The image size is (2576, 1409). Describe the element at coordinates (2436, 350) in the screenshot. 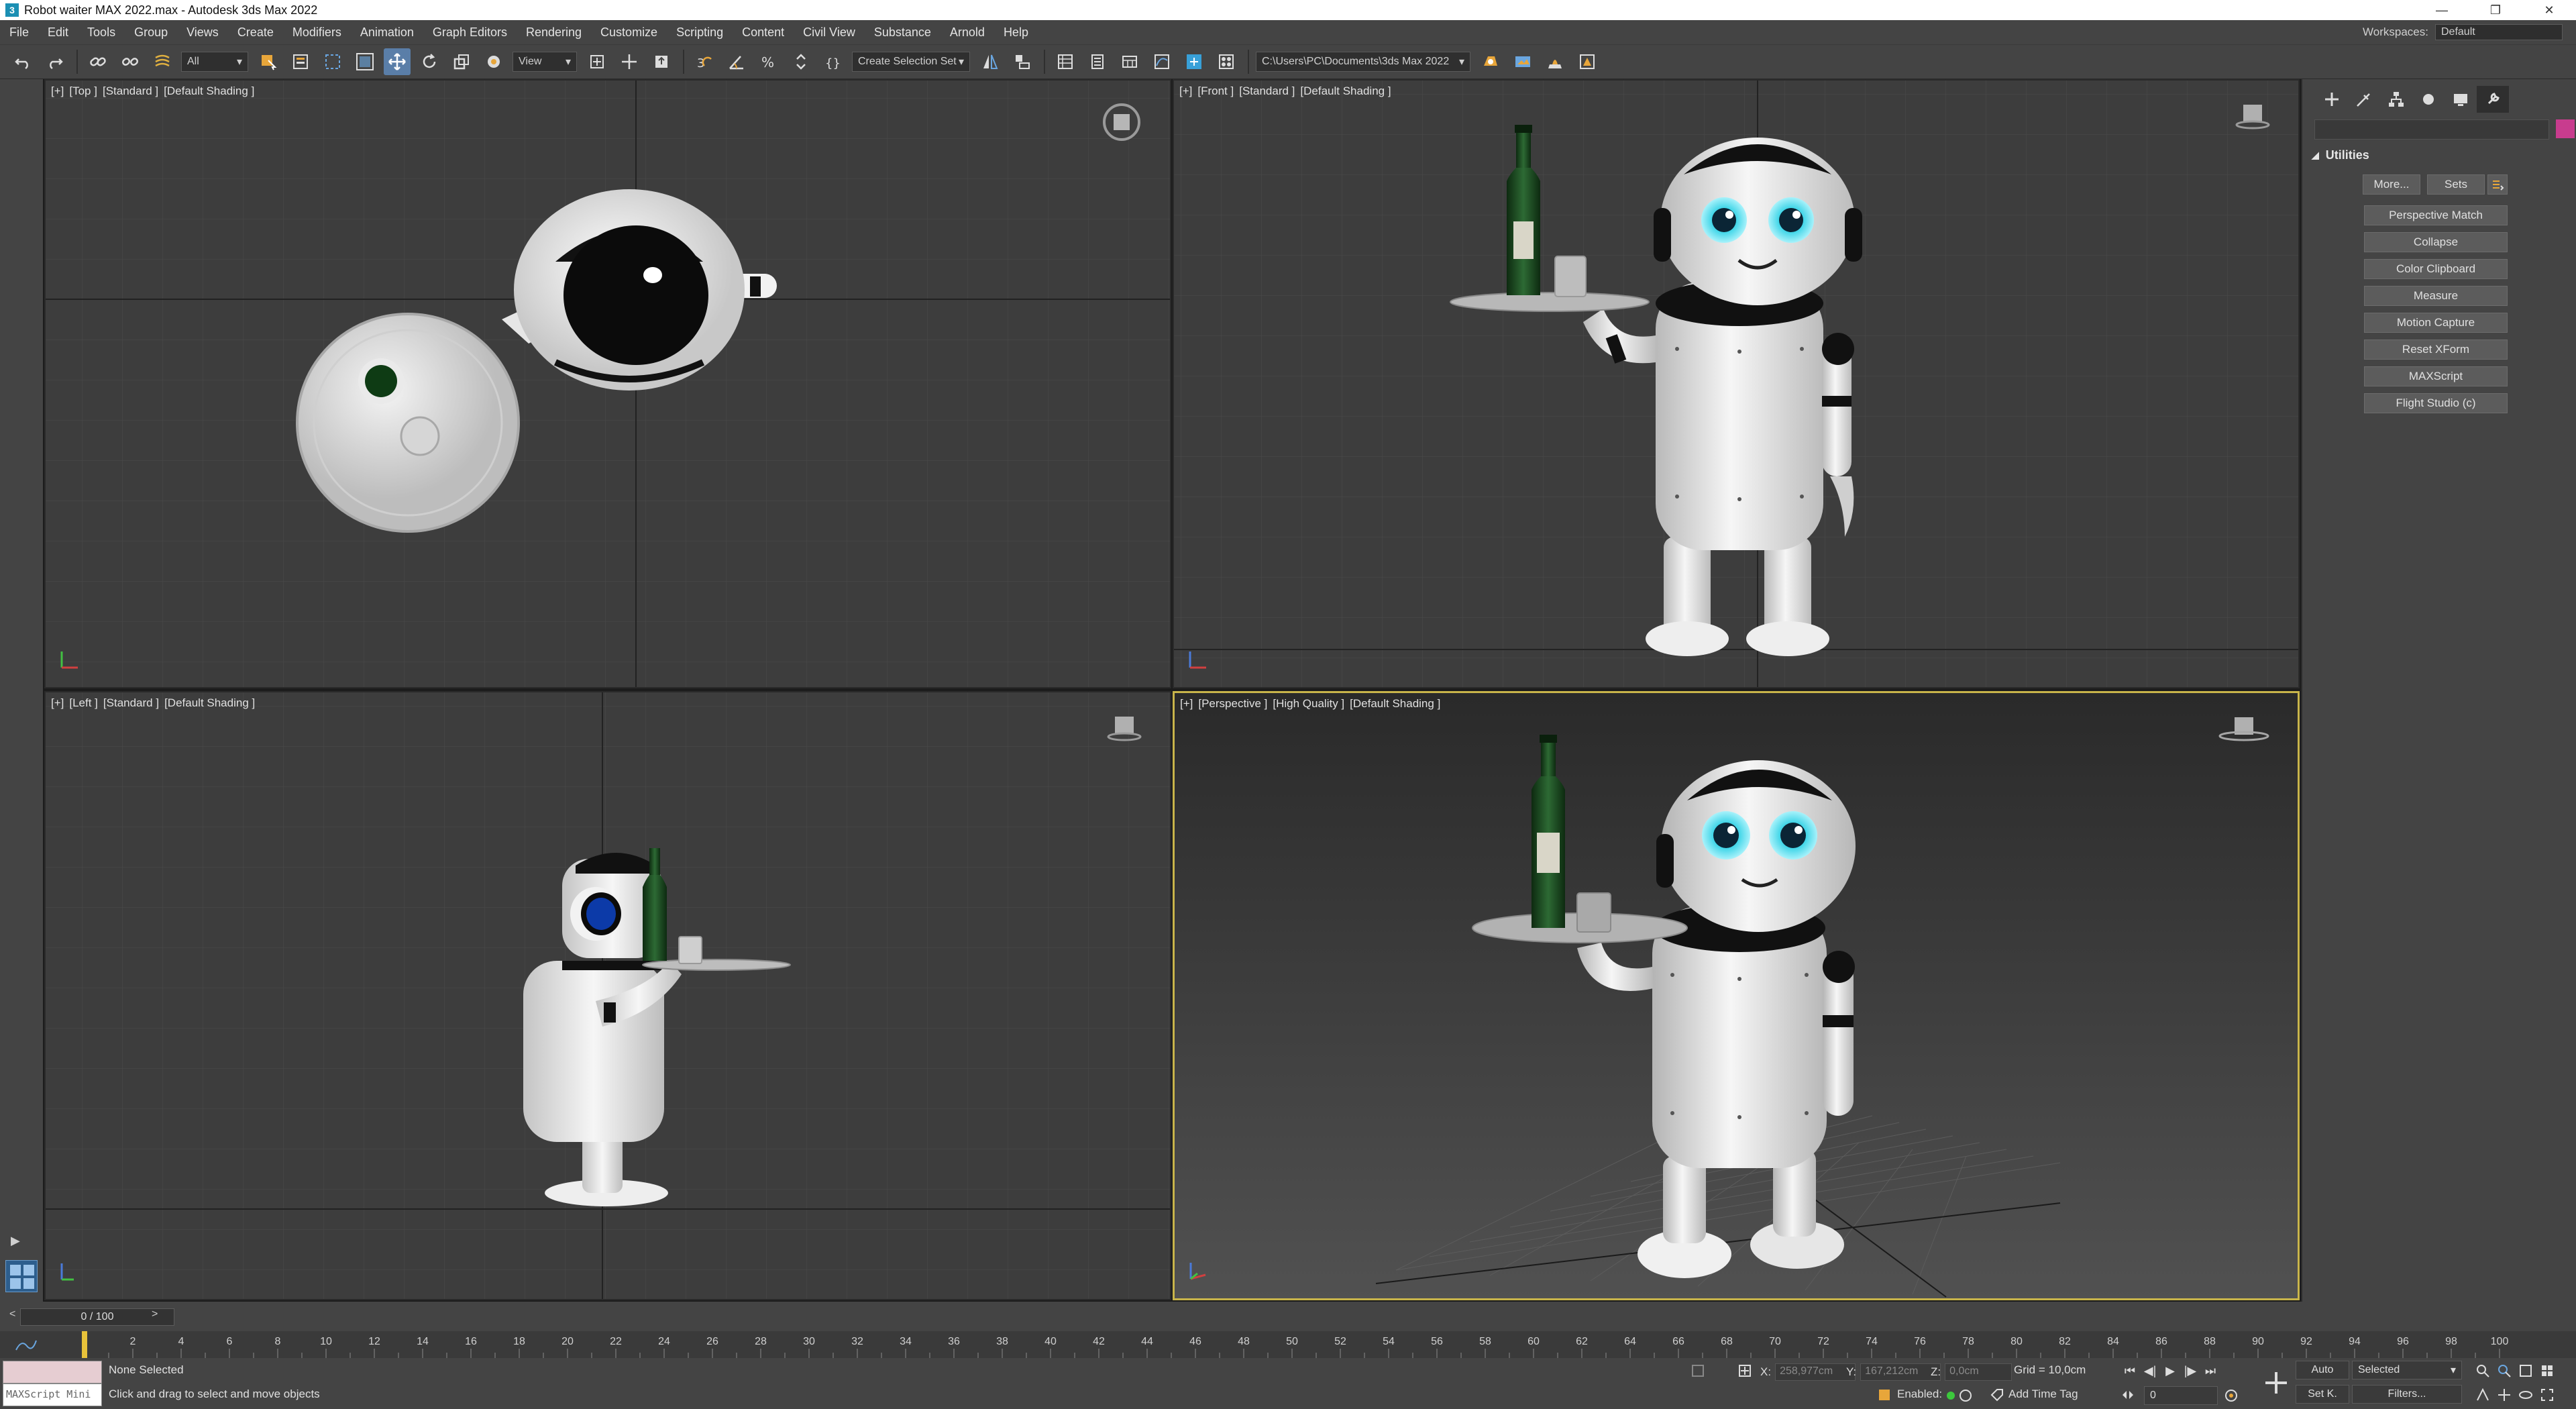

I see `reset-xform-button: Reset XForm` at that location.